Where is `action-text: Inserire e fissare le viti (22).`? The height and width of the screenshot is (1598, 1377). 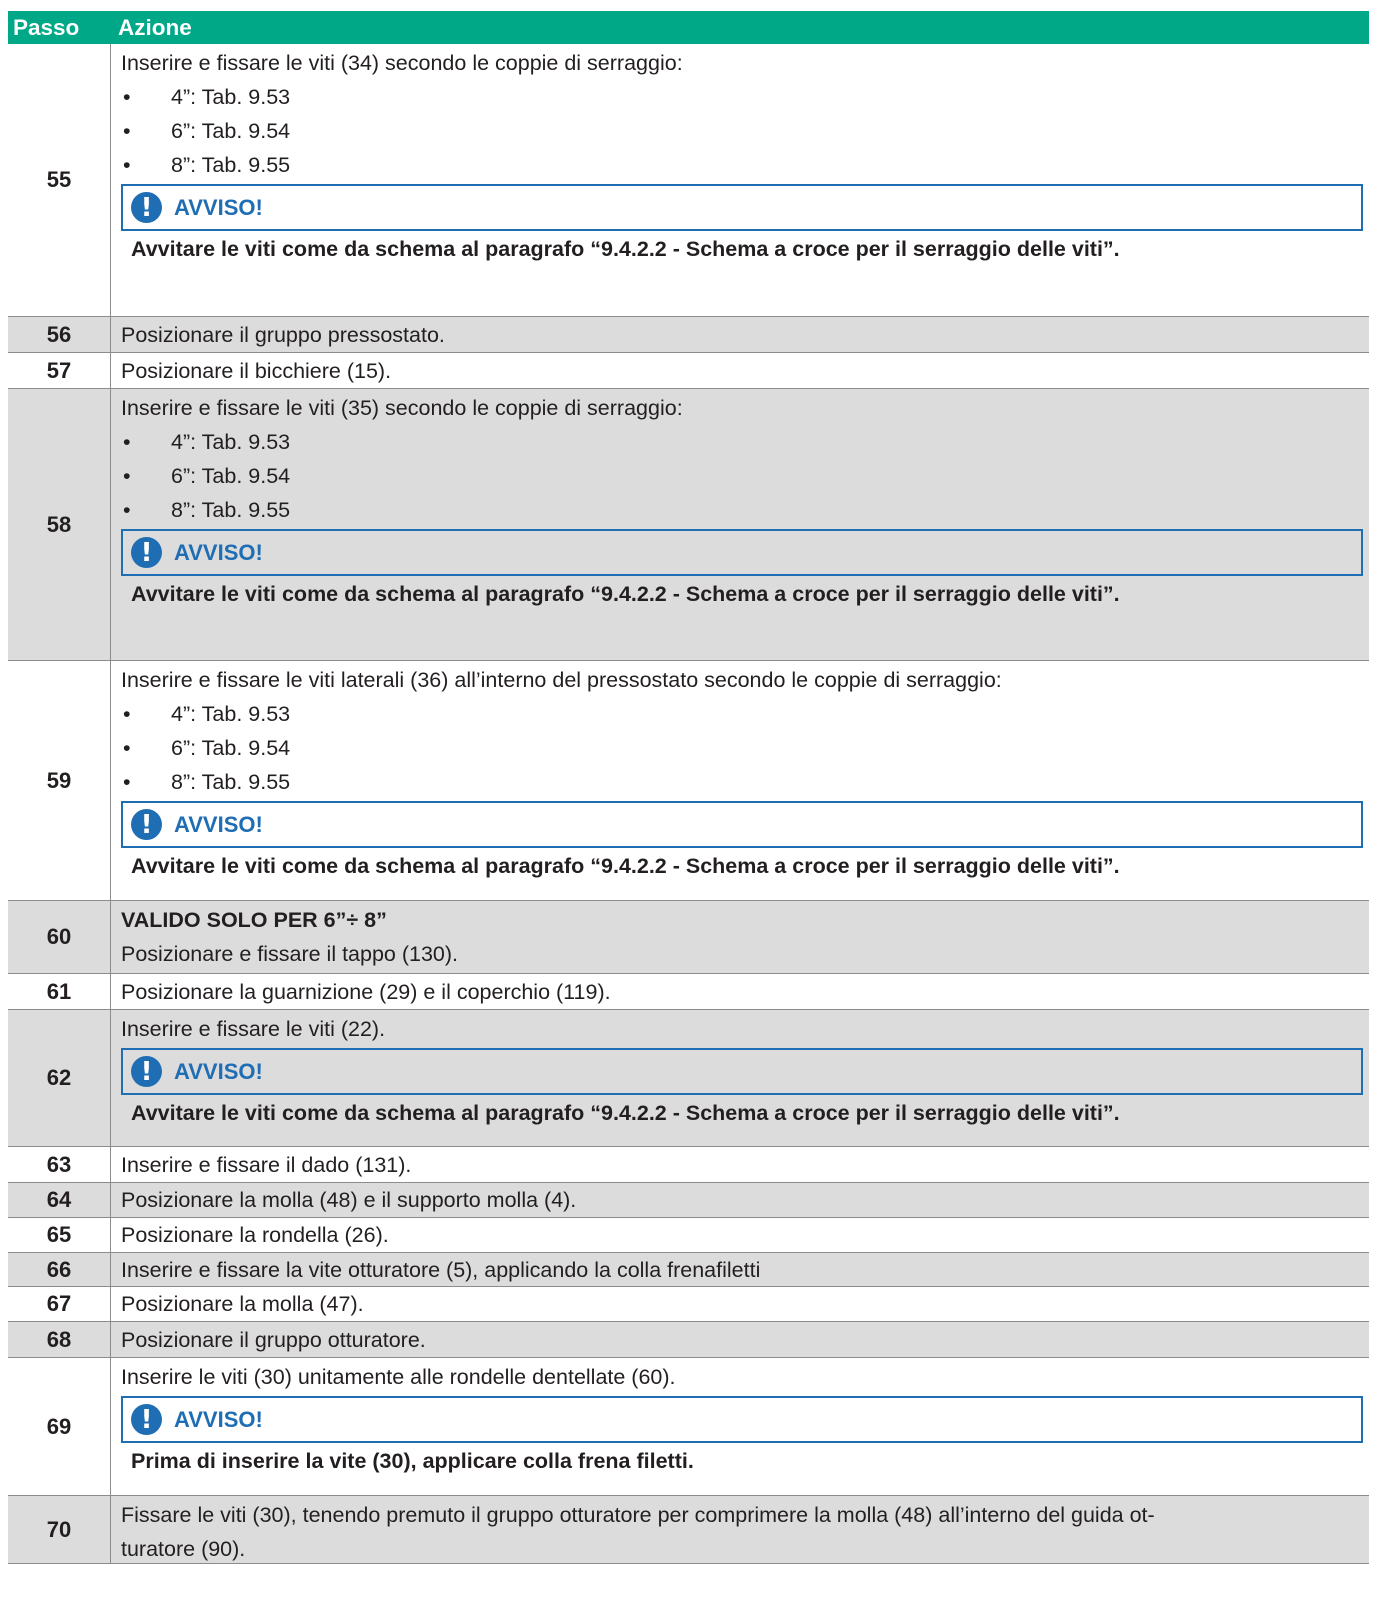
action-text: Inserire e fissare le viti (22). is located at coordinates (253, 1029).